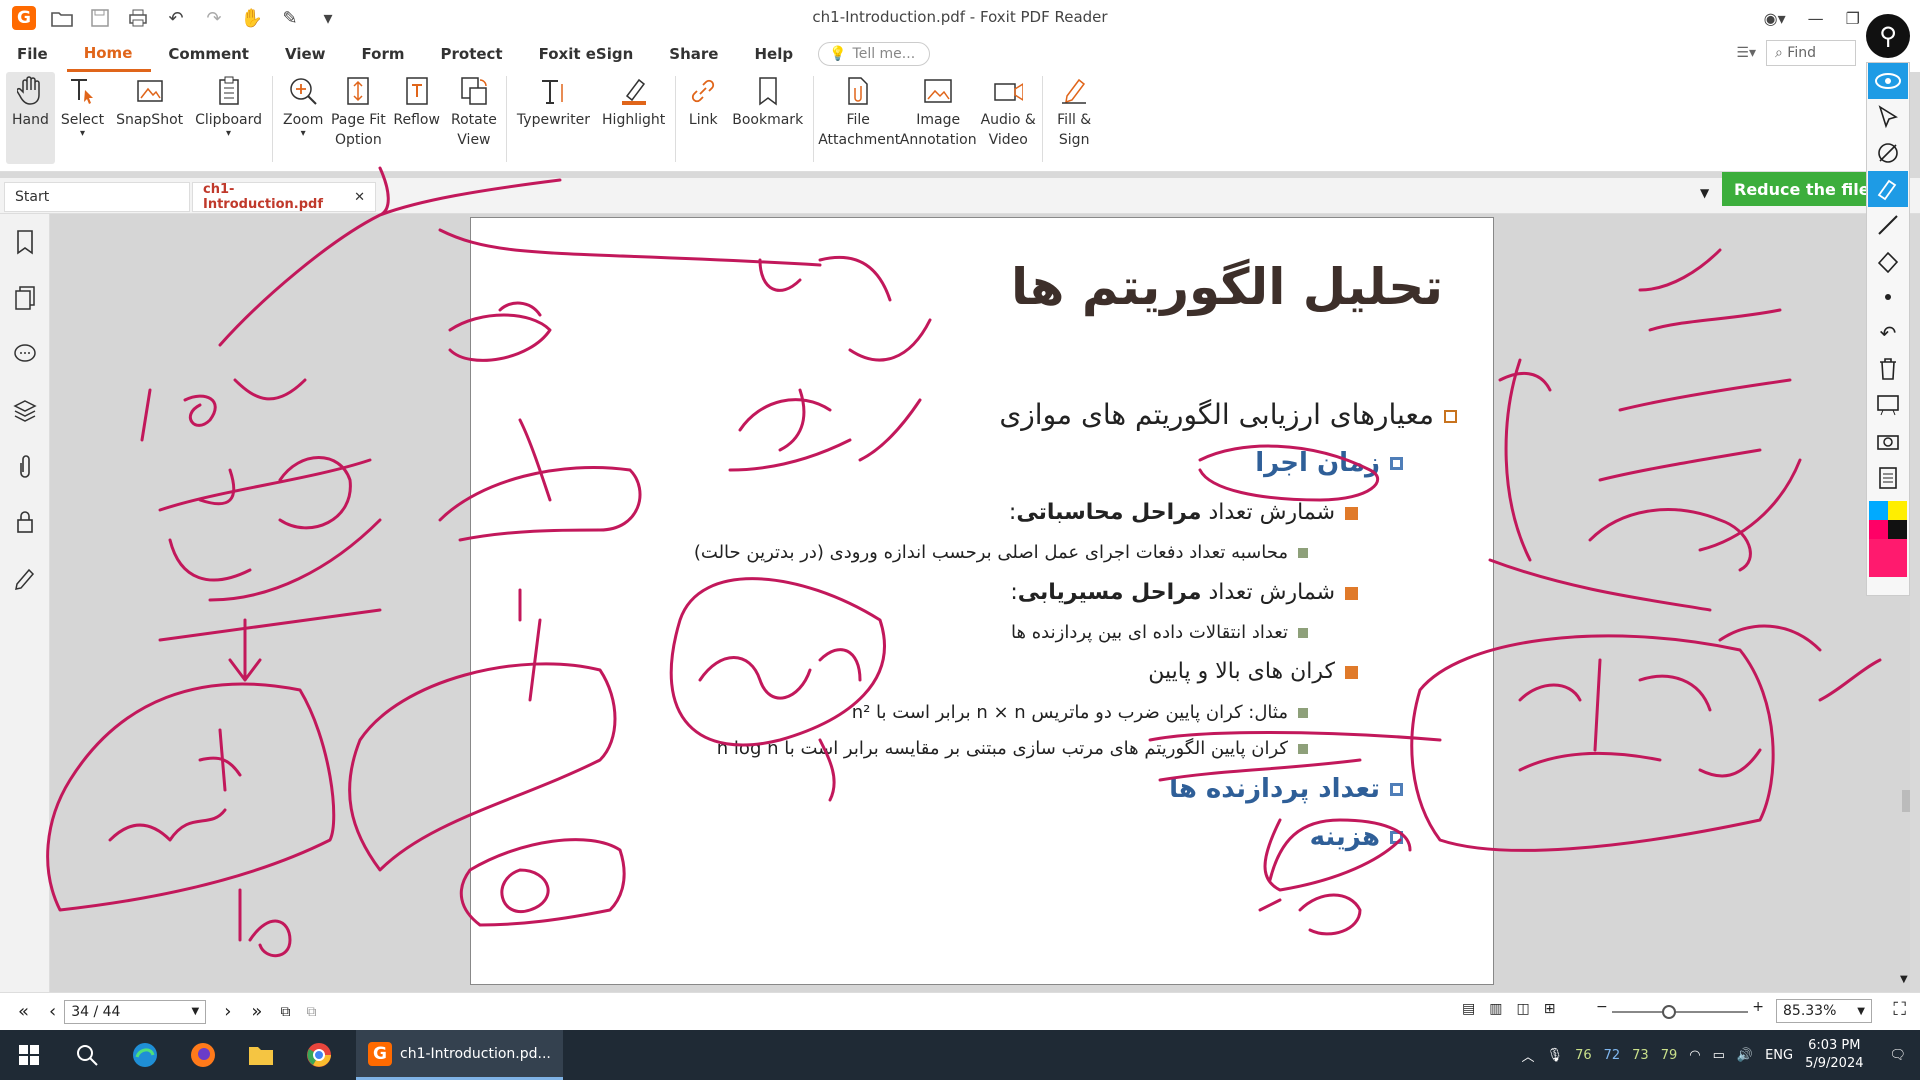 This screenshot has height=1080, width=1920. I want to click on page-layout-icon: ⧉, so click(285, 1012).